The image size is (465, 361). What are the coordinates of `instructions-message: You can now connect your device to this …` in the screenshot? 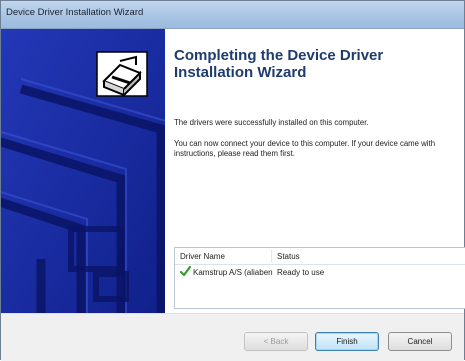 It's located at (305, 148).